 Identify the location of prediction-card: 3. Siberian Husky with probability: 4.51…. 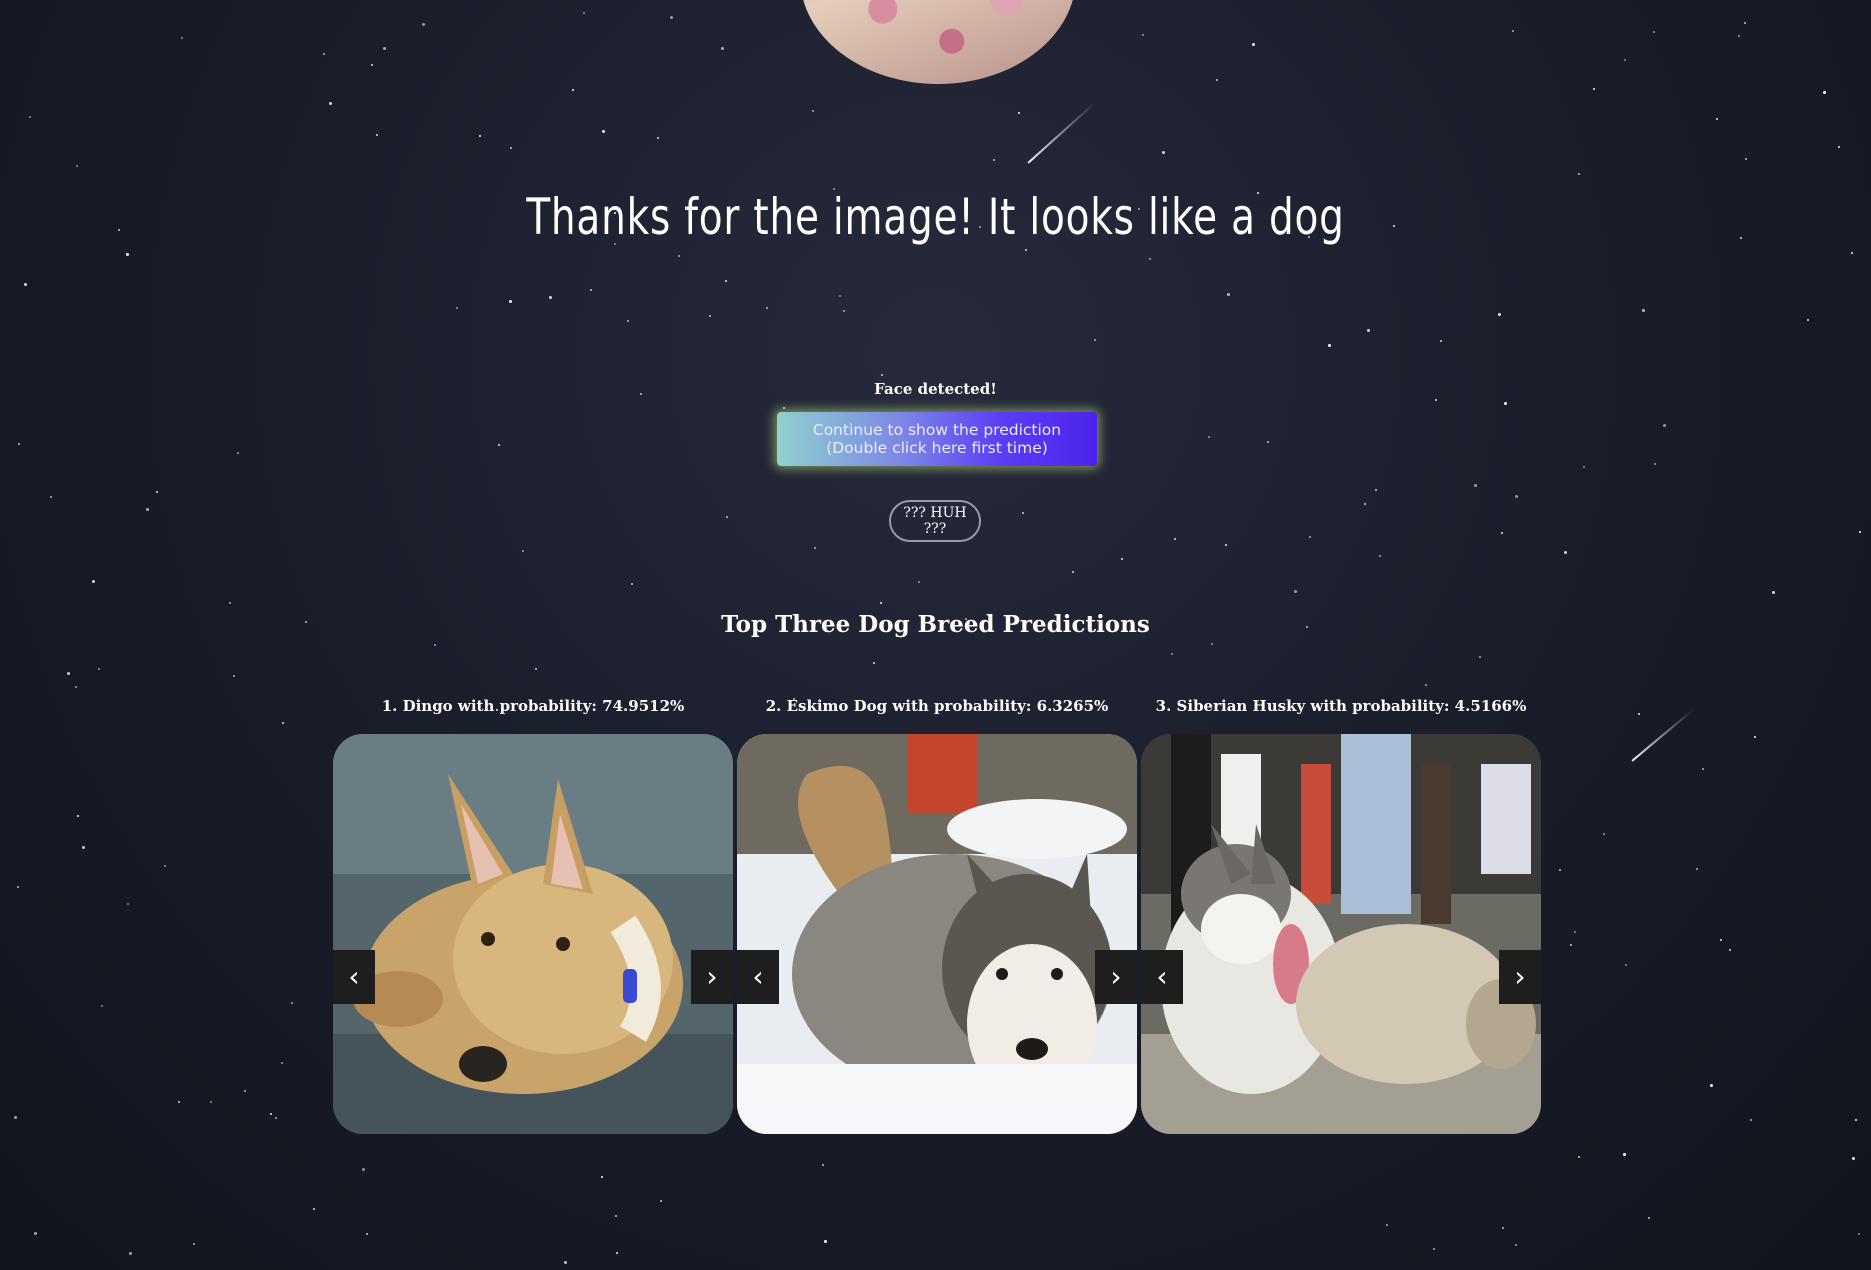
(1341, 915).